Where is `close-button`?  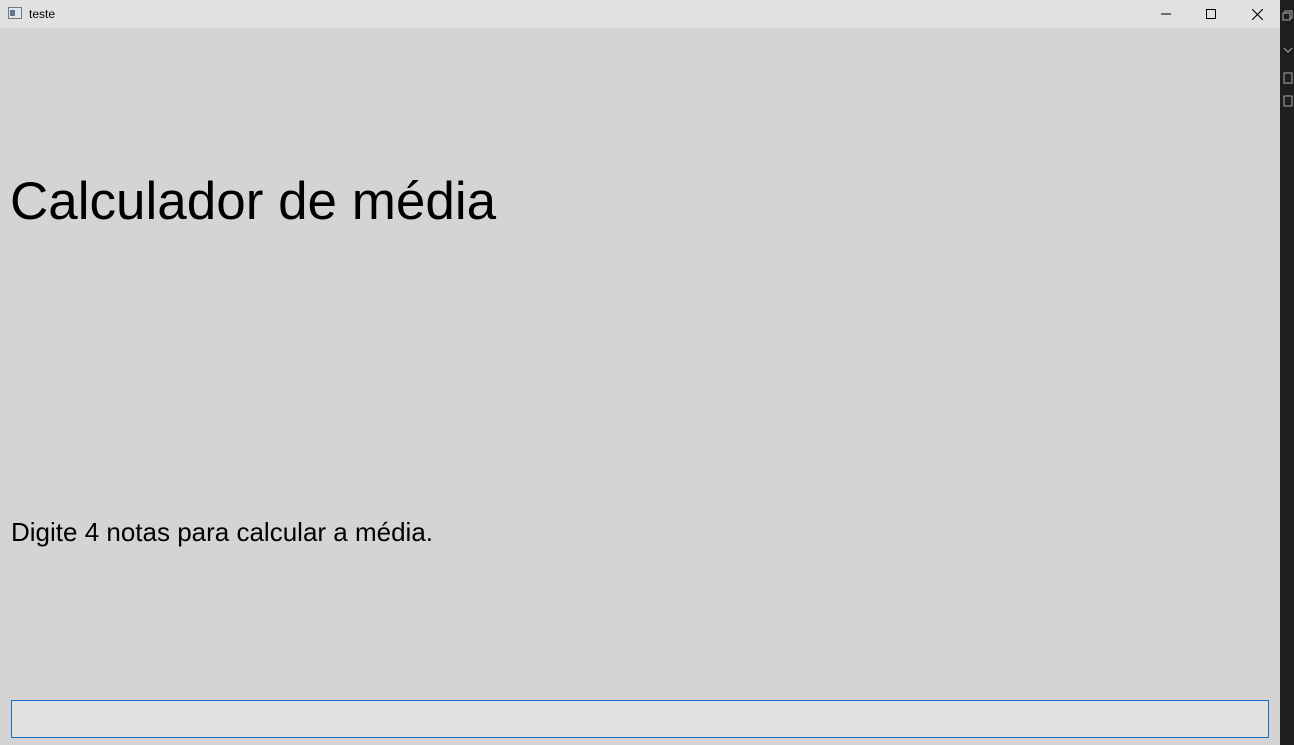
close-button is located at coordinates (1257, 14).